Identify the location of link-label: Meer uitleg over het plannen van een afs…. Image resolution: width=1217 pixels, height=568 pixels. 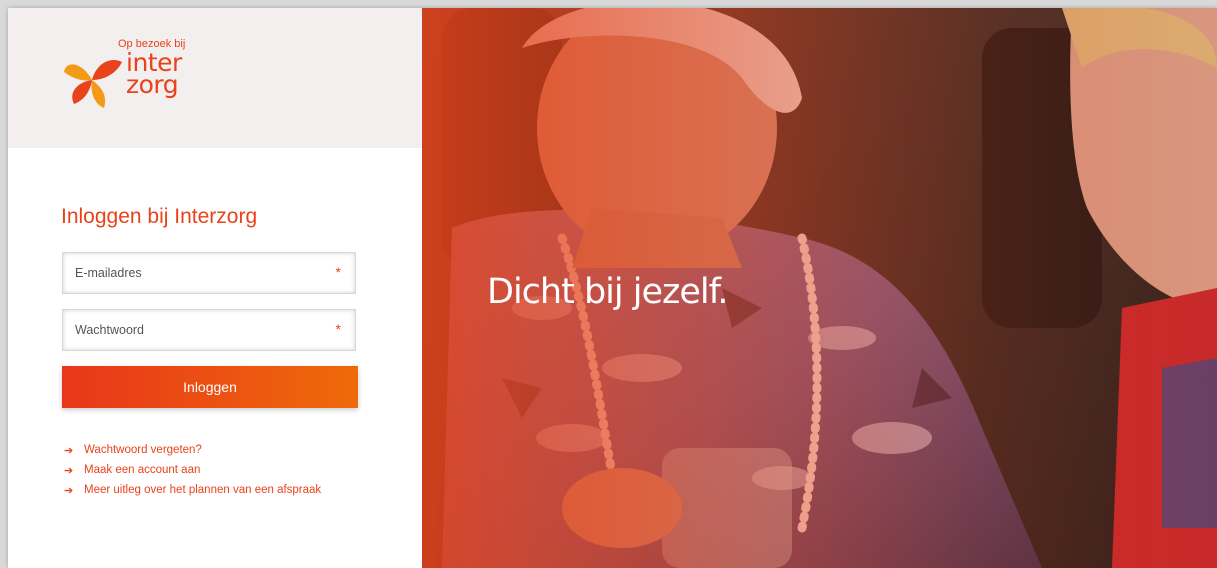
(203, 490).